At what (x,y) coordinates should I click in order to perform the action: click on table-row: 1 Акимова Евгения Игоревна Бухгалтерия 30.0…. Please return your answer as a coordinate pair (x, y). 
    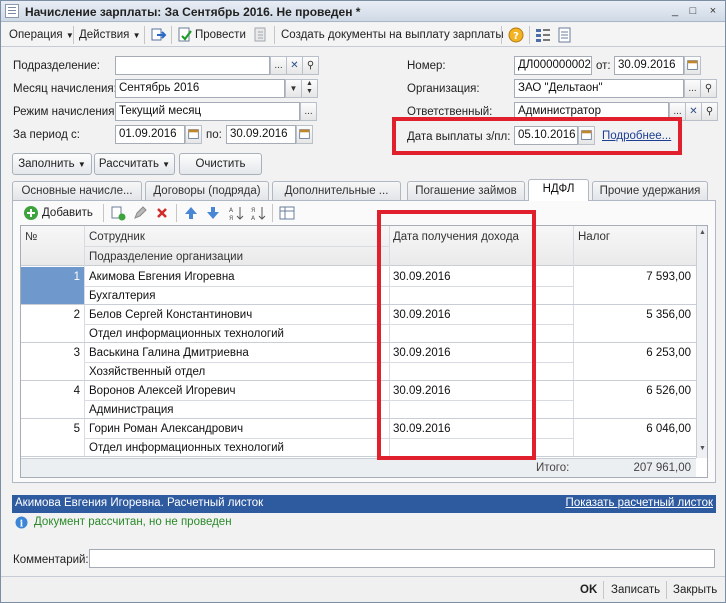
    Looking at the image, I should click on (358, 286).